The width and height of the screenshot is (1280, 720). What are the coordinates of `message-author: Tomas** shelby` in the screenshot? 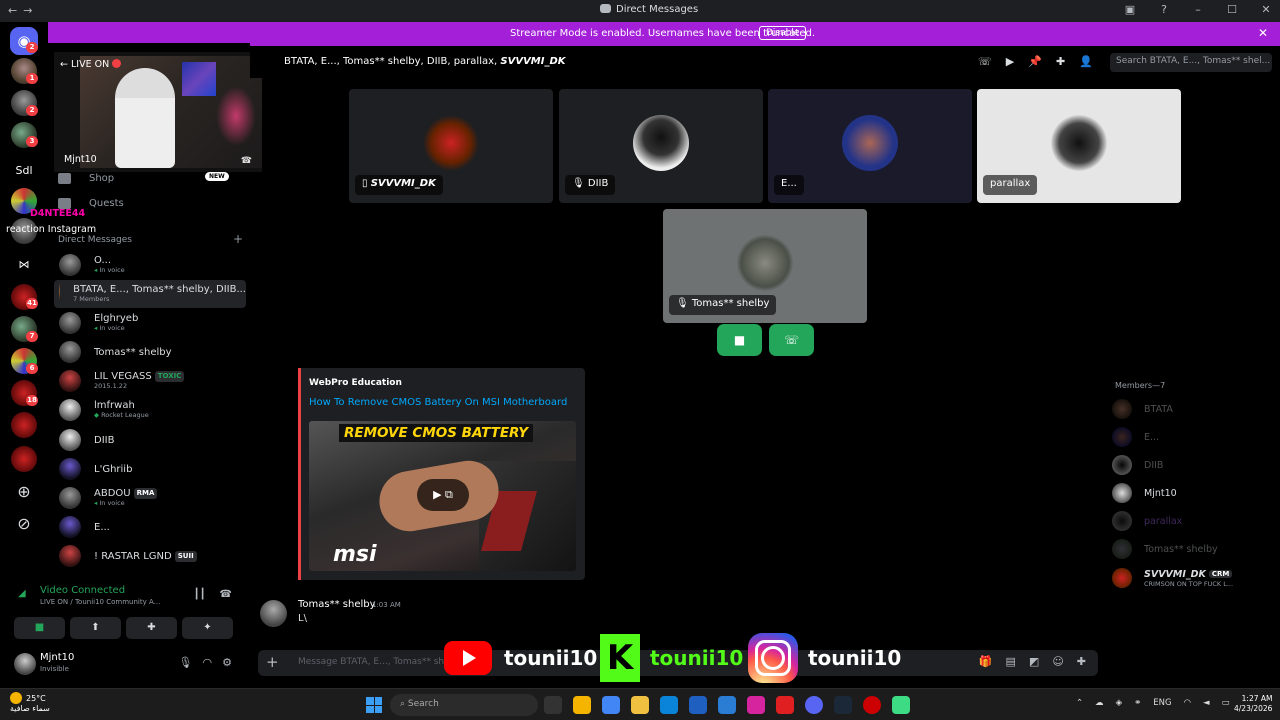 It's located at (337, 604).